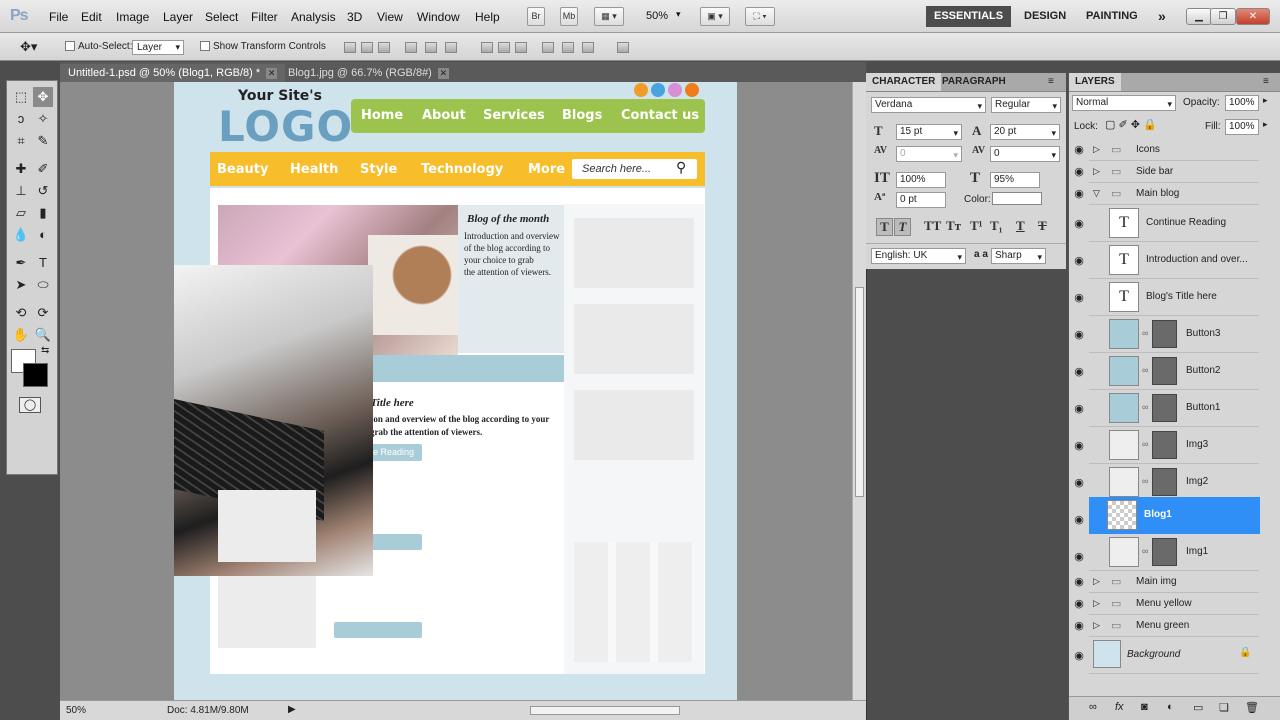 The image size is (1280, 720). I want to click on underline-icon: T, so click(1020, 226).